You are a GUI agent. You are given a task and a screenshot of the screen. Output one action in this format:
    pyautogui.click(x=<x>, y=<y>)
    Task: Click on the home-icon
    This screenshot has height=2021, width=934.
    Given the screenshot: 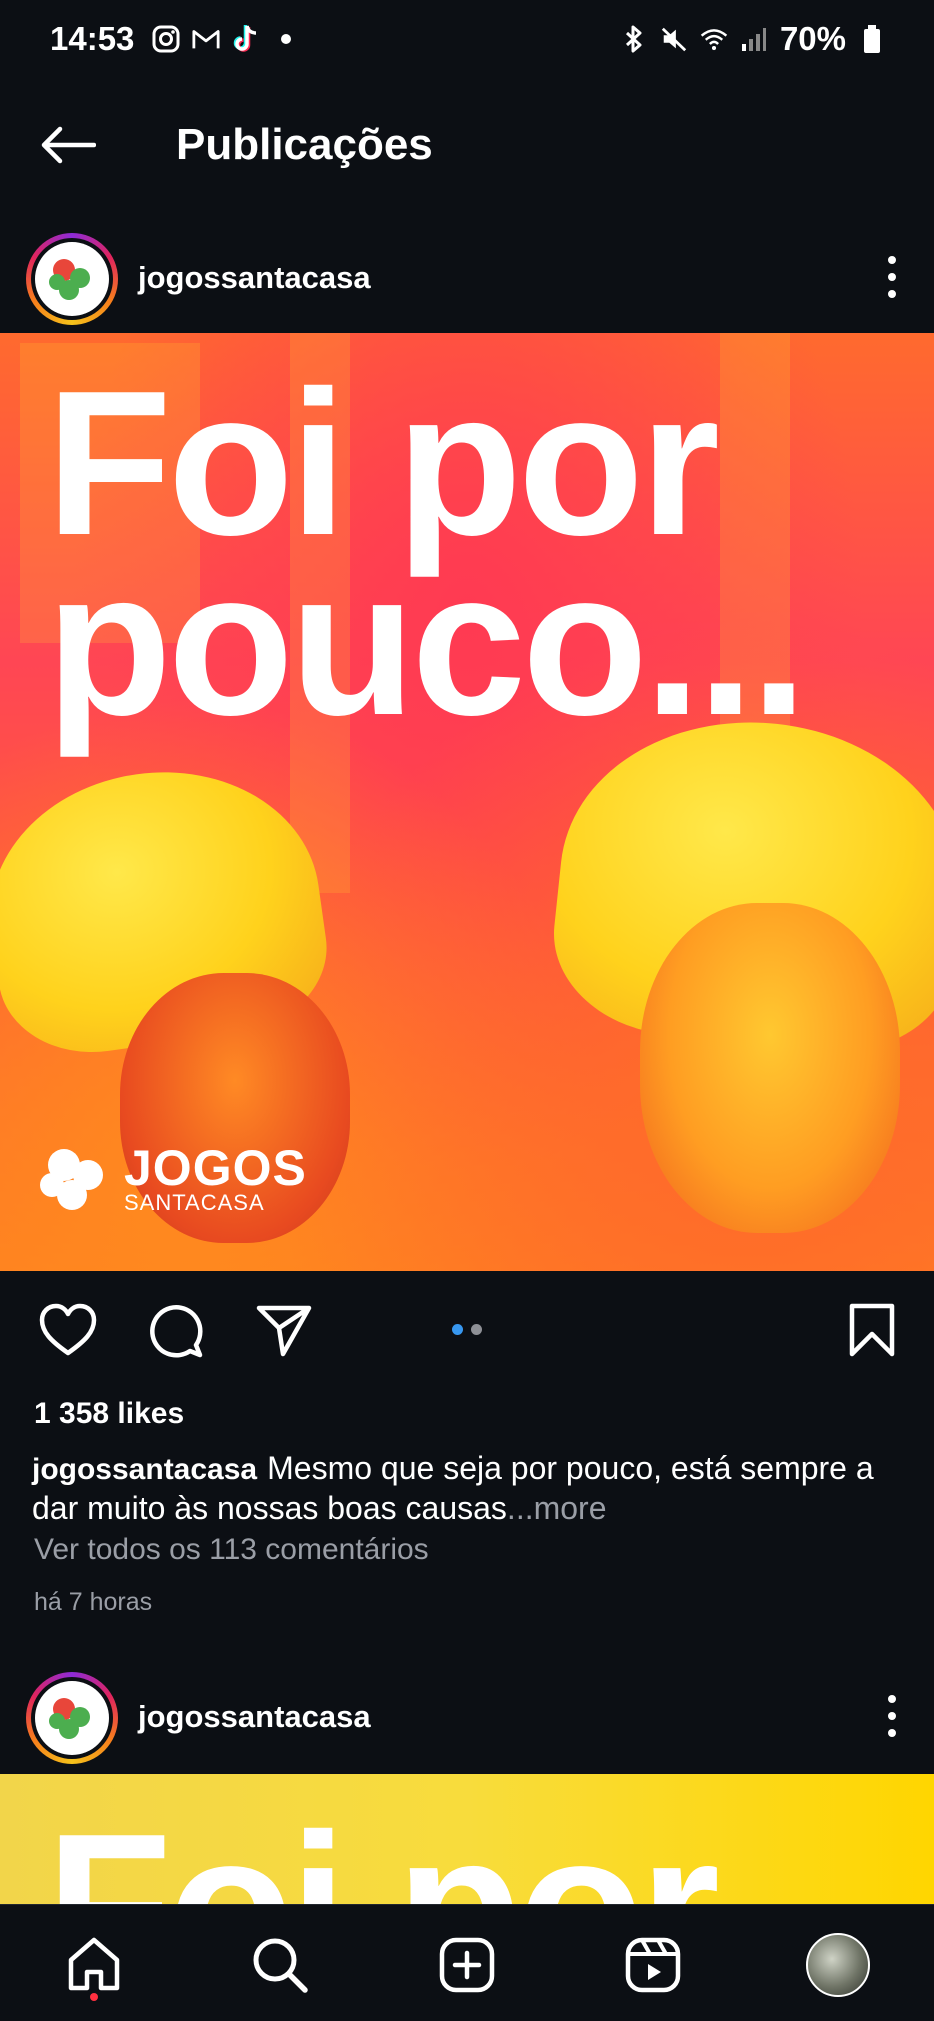 What is the action you would take?
    pyautogui.click(x=94, y=1965)
    